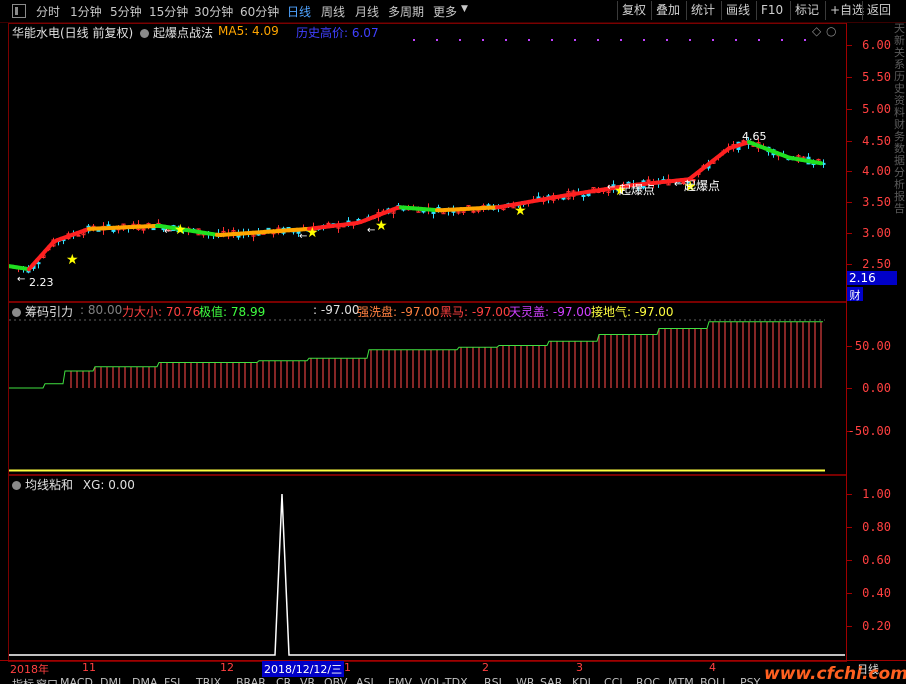  I want to click on indicator-tab: ASI, so click(365, 680).